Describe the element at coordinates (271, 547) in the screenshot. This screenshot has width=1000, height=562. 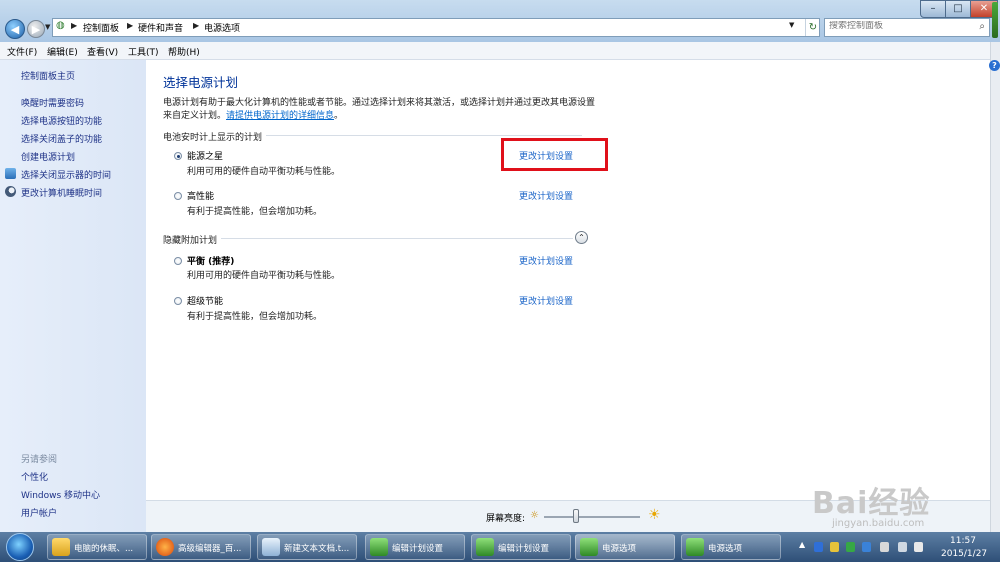
I see `notepad-icon` at that location.